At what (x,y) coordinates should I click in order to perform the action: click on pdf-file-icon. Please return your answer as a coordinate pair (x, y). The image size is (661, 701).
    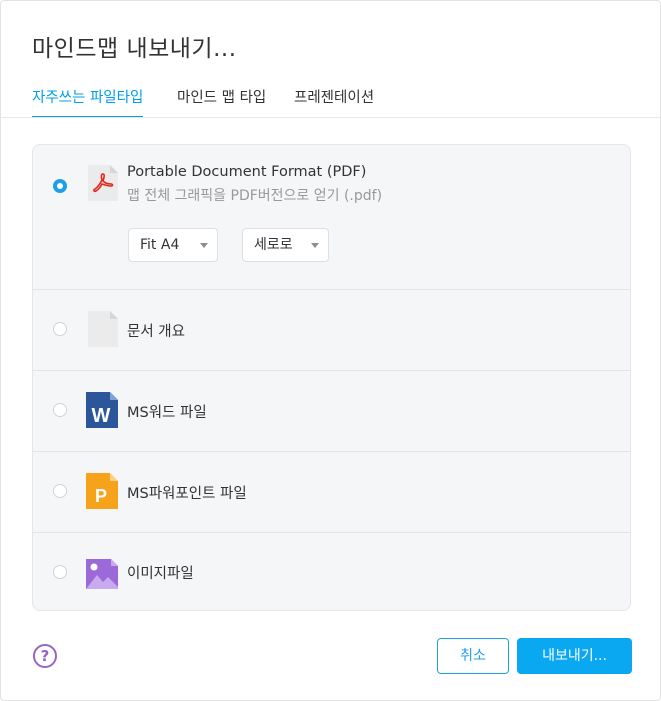
    Looking at the image, I should click on (103, 183).